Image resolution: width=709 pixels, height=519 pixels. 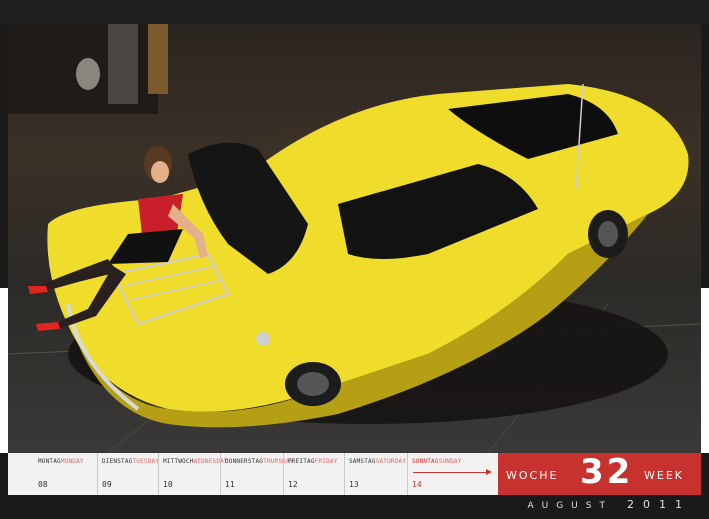 I want to click on day-name-de: SAMSTAG, so click(x=362, y=461).